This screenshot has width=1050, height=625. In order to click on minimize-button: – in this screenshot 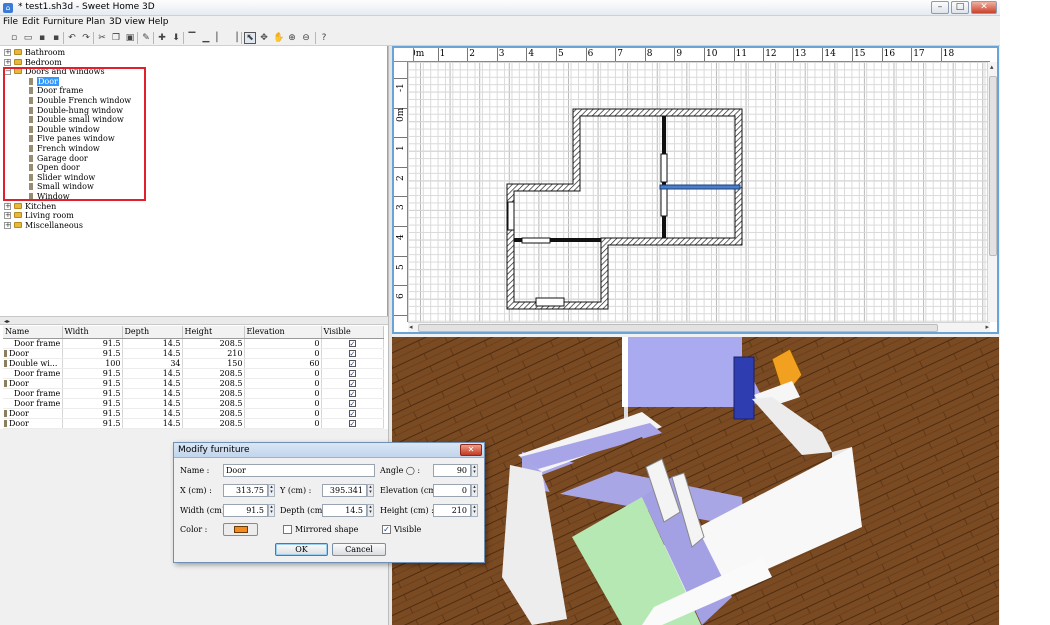, I will do `click(940, 7)`.